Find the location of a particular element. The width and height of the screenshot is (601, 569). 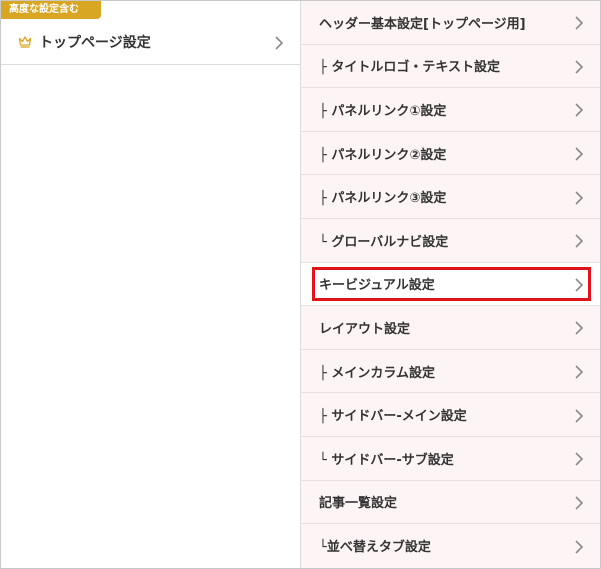

menu-item-label: └並べ替えタブ設定 is located at coordinates (375, 548).